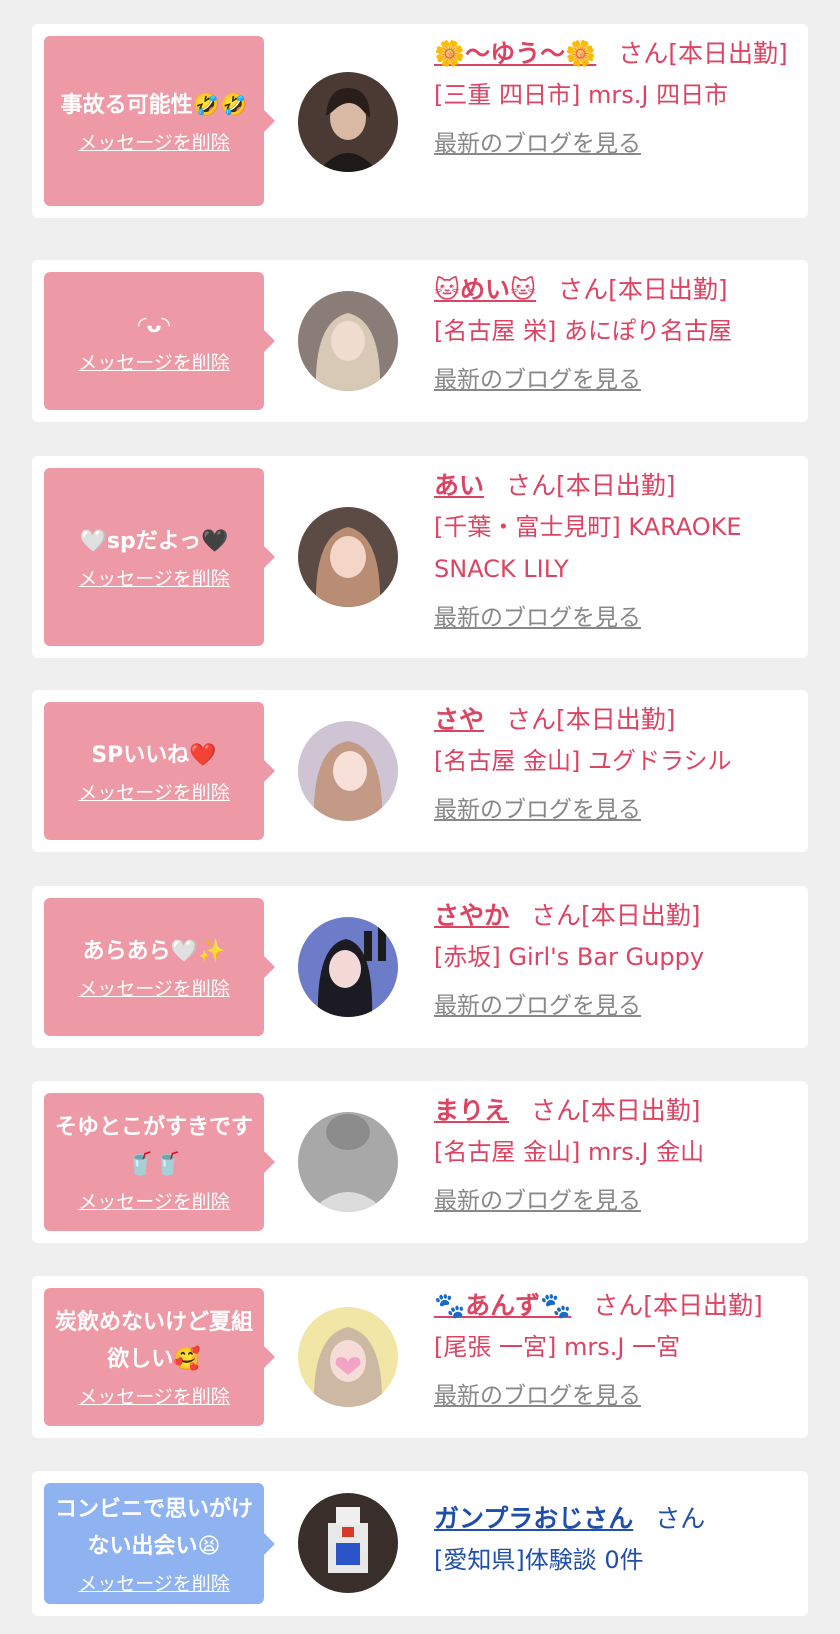 The image size is (840, 1634). I want to click on girl-name-link: まりえ, so click(471, 1110).